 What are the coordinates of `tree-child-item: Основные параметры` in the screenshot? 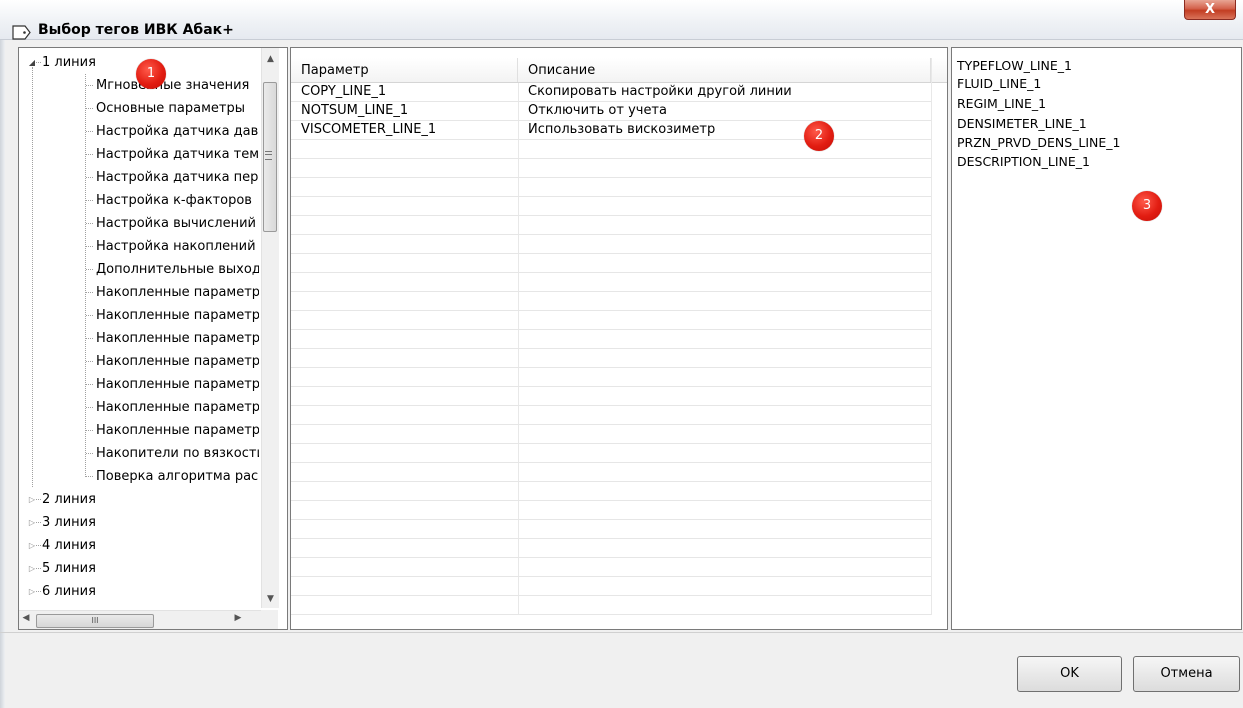 It's located at (139, 108).